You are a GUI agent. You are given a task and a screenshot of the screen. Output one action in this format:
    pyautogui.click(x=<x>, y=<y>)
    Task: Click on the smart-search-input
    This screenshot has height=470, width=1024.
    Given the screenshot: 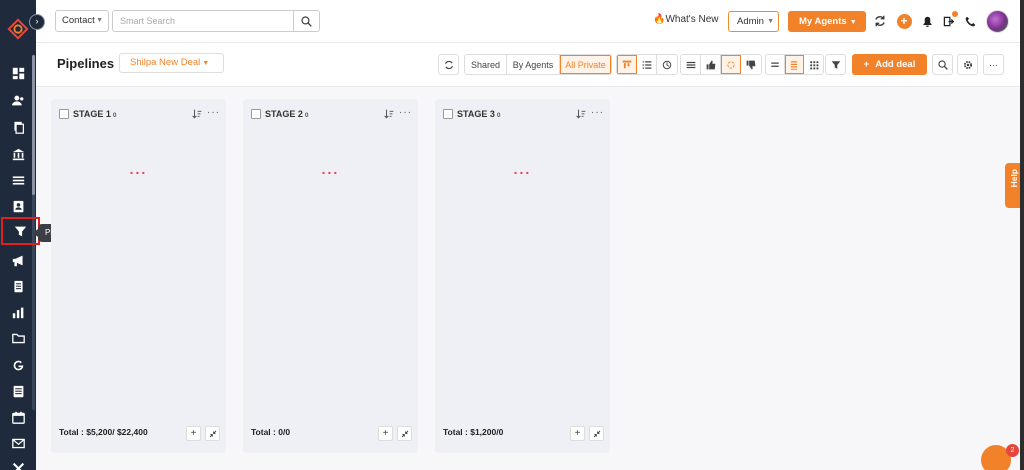 What is the action you would take?
    pyautogui.click(x=203, y=21)
    